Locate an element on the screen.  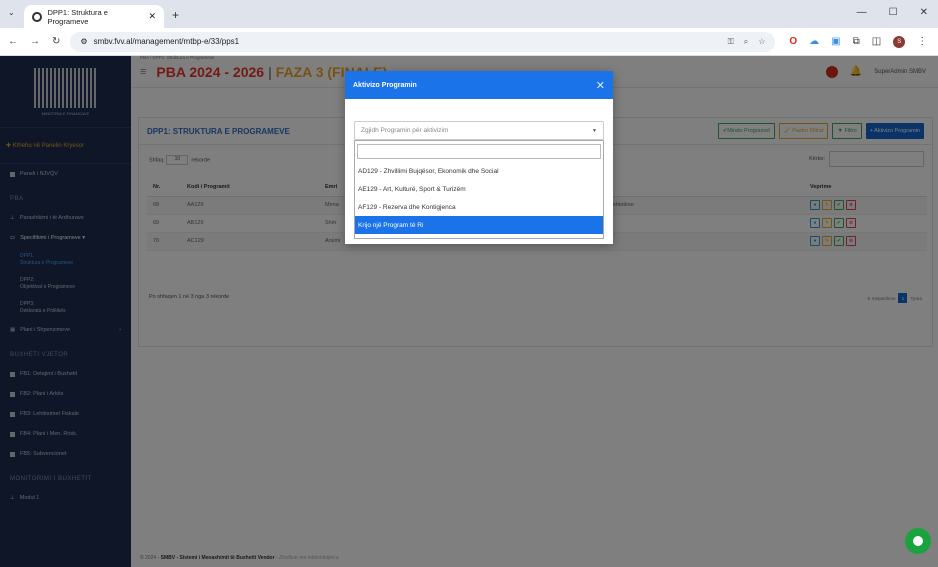
tab-title: DPP1: Struktura e Programeve is located at coordinates (77, 16).